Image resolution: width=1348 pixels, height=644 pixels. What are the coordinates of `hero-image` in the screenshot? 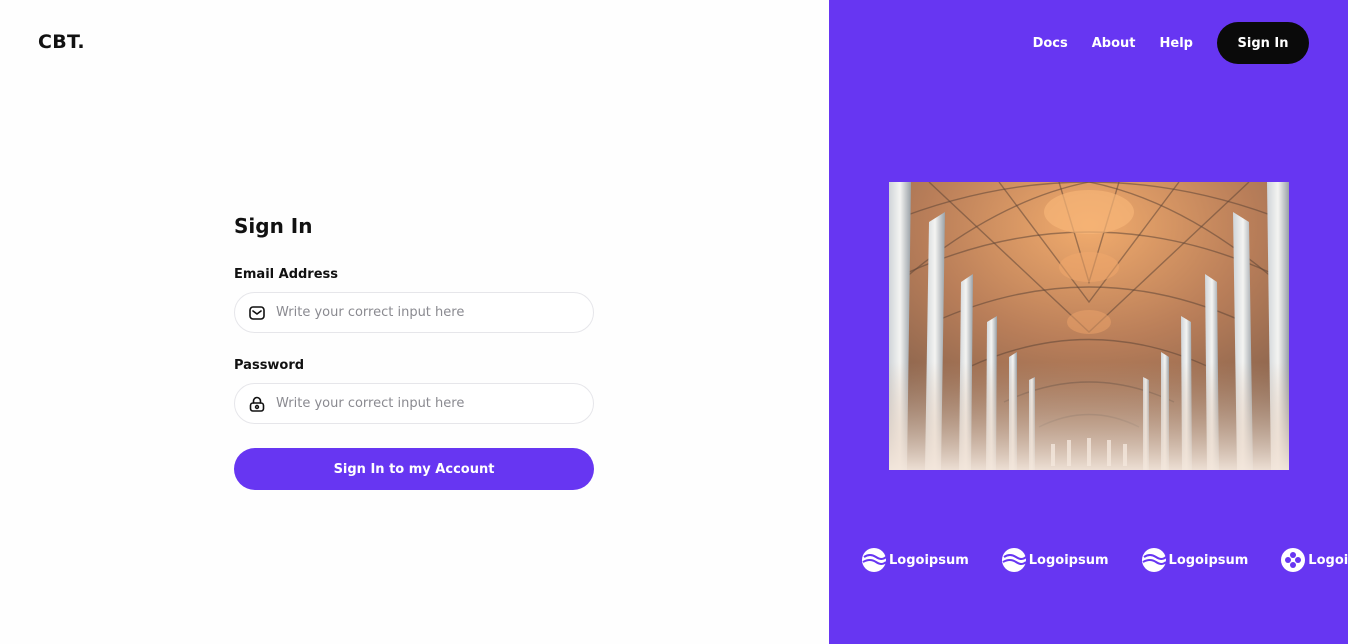 It's located at (1089, 326).